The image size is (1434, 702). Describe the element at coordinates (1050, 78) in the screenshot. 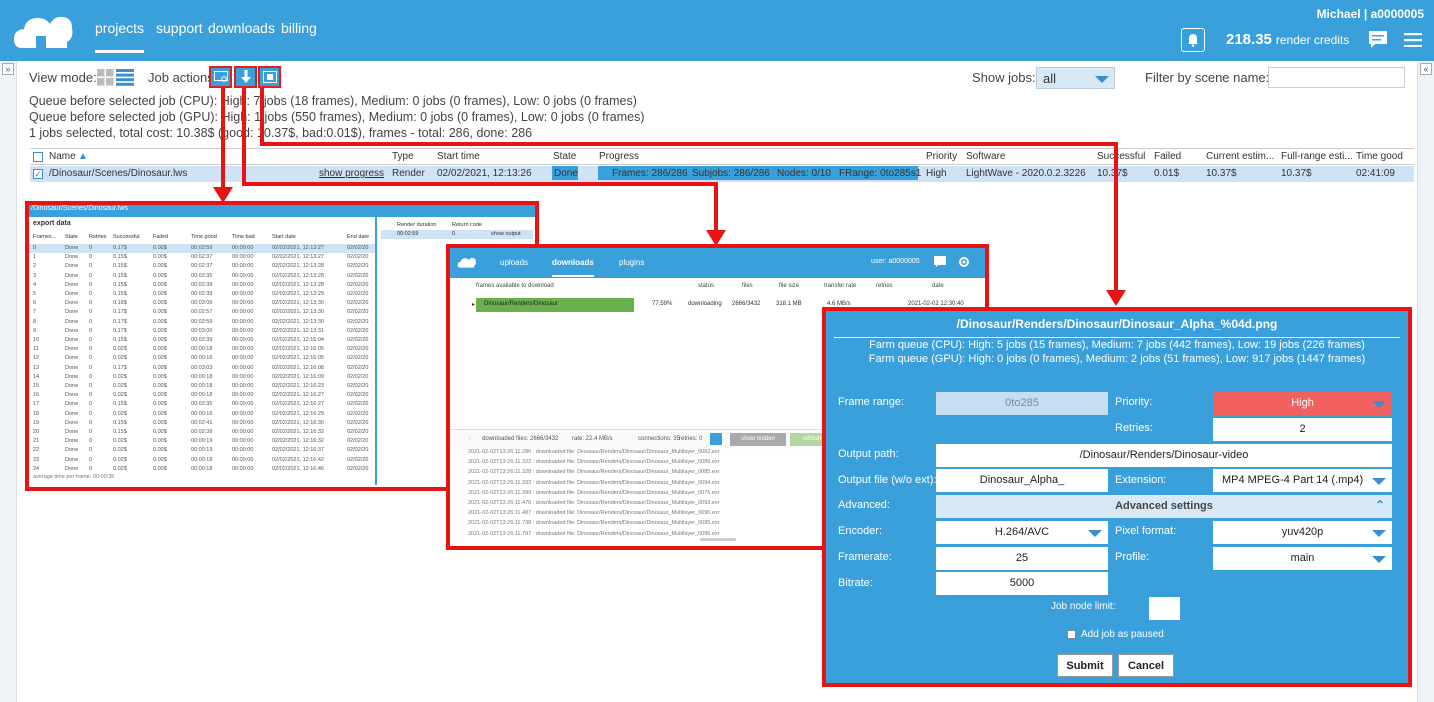

I see `show-jobs-value: all` at that location.